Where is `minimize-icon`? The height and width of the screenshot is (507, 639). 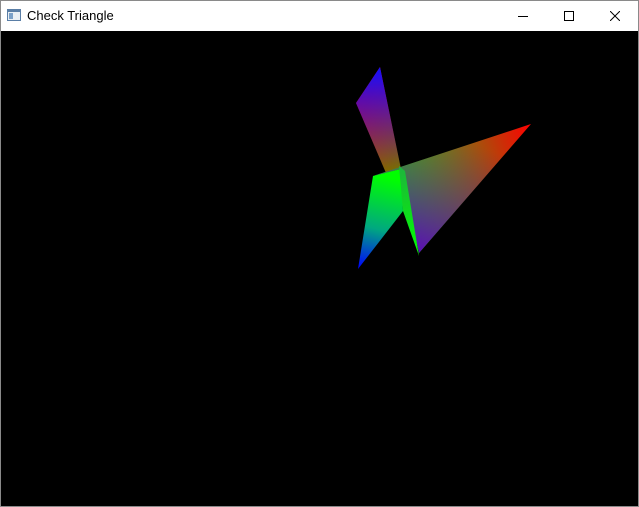 minimize-icon is located at coordinates (523, 16).